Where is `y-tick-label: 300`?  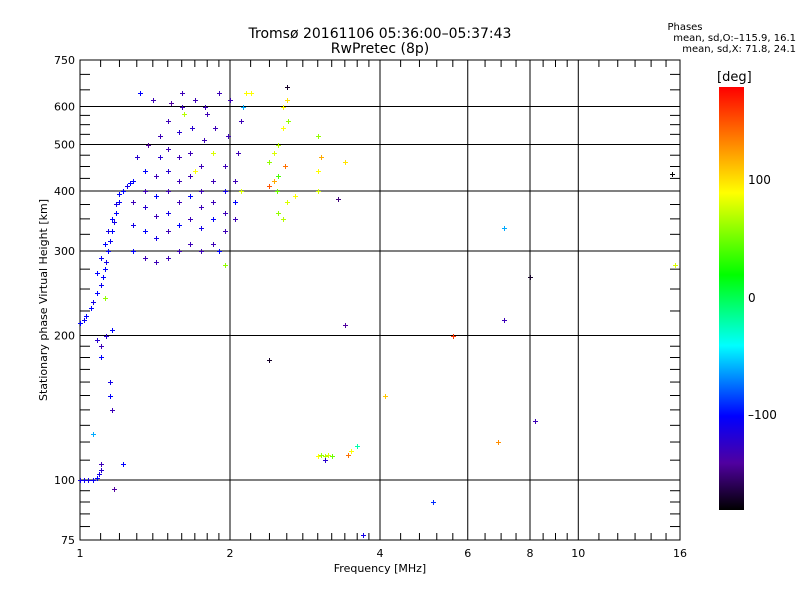
y-tick-label: 300 is located at coordinates (64, 251).